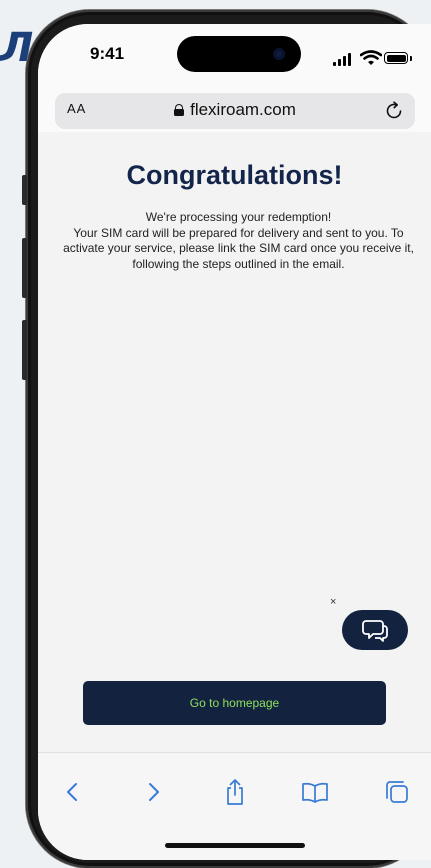  Describe the element at coordinates (344, 59) in the screenshot. I see `cellular-signal-icon` at that location.